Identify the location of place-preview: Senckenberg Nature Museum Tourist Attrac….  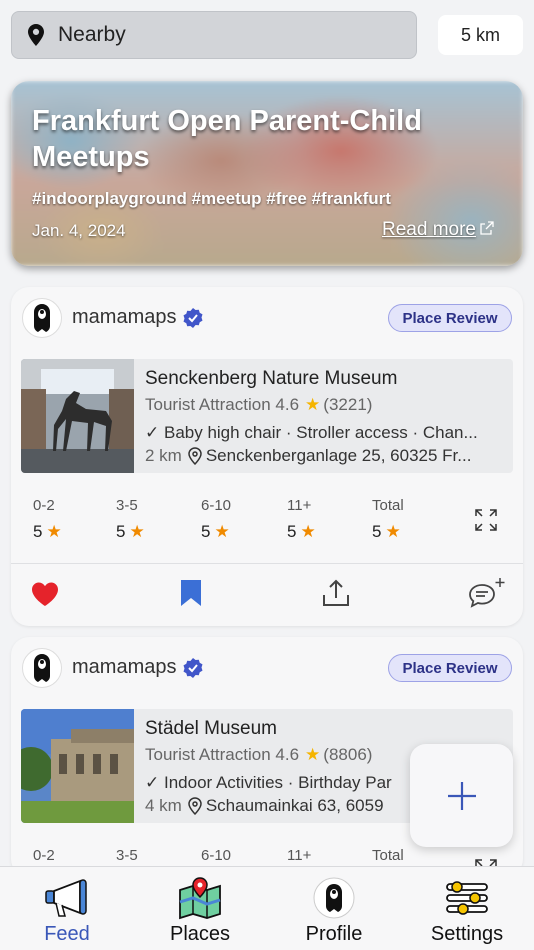
(267, 416).